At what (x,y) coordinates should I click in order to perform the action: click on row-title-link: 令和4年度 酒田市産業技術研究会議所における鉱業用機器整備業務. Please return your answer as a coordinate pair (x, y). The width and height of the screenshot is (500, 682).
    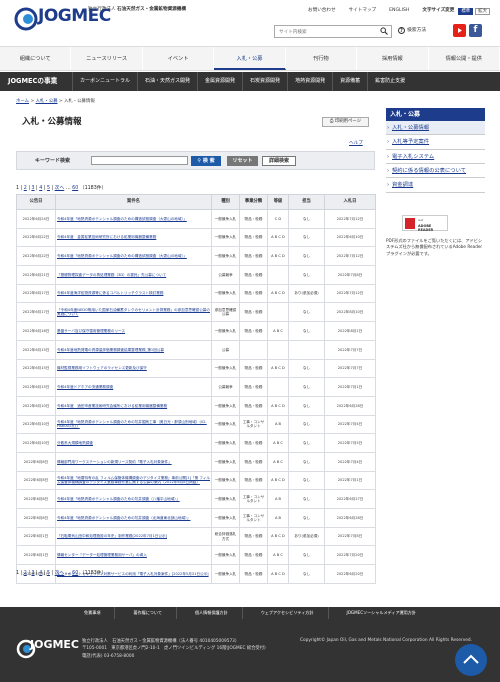
    Looking at the image, I should click on (112, 406).